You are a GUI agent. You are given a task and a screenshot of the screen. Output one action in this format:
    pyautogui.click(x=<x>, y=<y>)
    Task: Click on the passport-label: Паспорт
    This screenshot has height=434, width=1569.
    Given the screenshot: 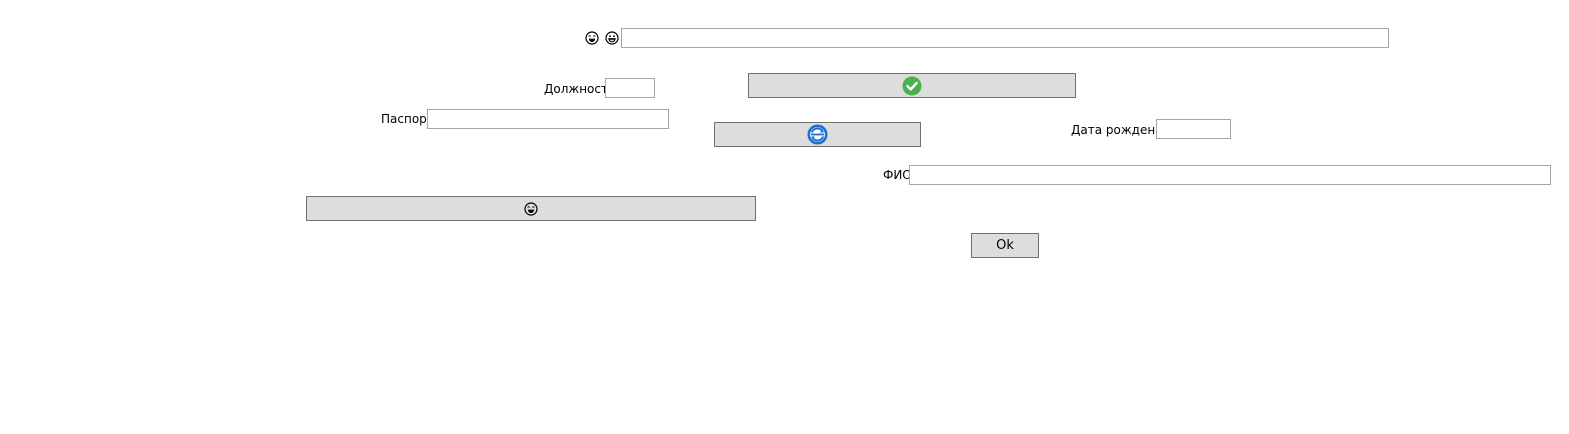 What is the action you would take?
    pyautogui.click(x=407, y=119)
    